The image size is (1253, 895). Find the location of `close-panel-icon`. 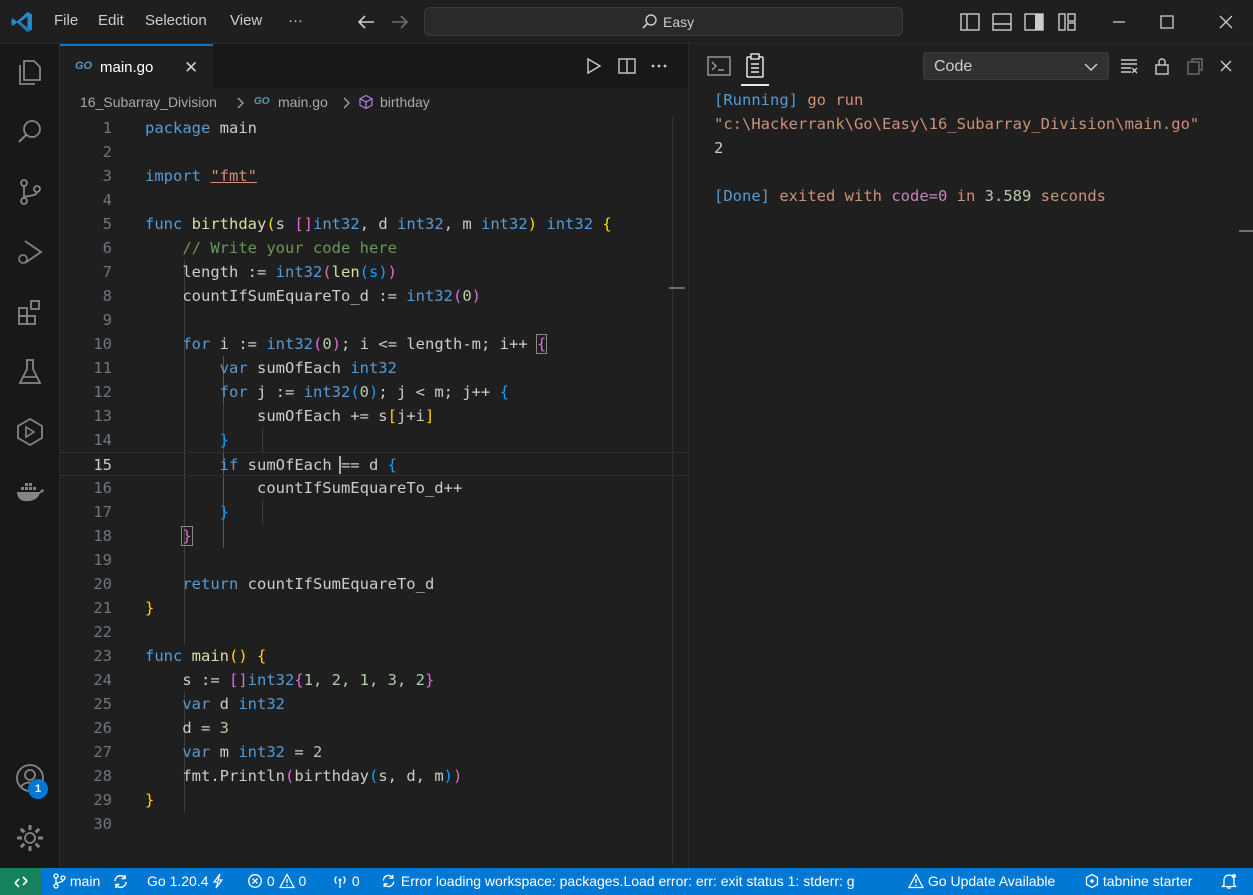

close-panel-icon is located at coordinates (1226, 66).